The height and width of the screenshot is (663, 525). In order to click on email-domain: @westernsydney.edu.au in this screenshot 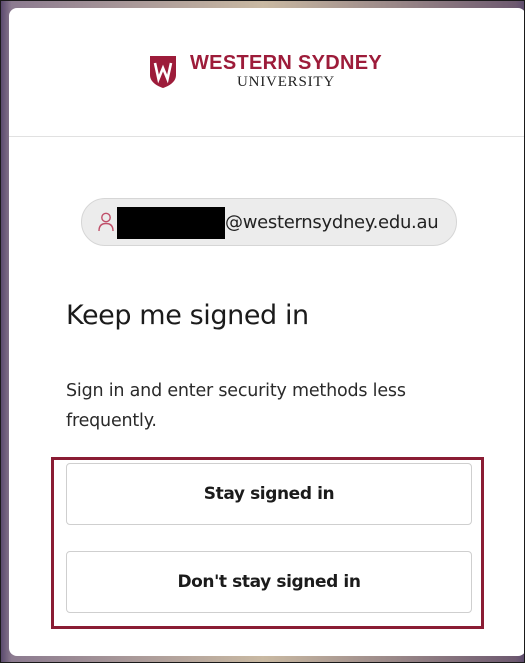, I will do `click(332, 222)`.